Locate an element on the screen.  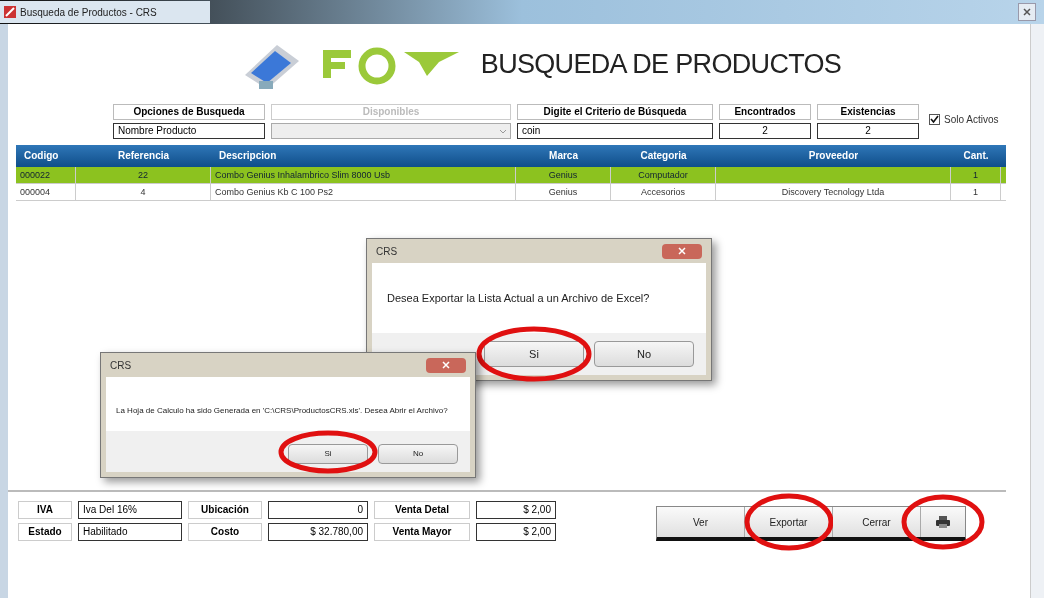
column-header: Cant. is located at coordinates (976, 156).